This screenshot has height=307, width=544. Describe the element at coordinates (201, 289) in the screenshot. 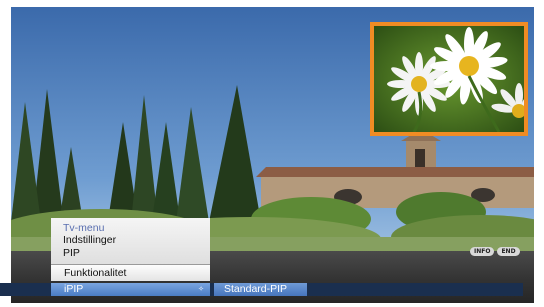

I see `four-way-arrows-icon: ✧` at that location.